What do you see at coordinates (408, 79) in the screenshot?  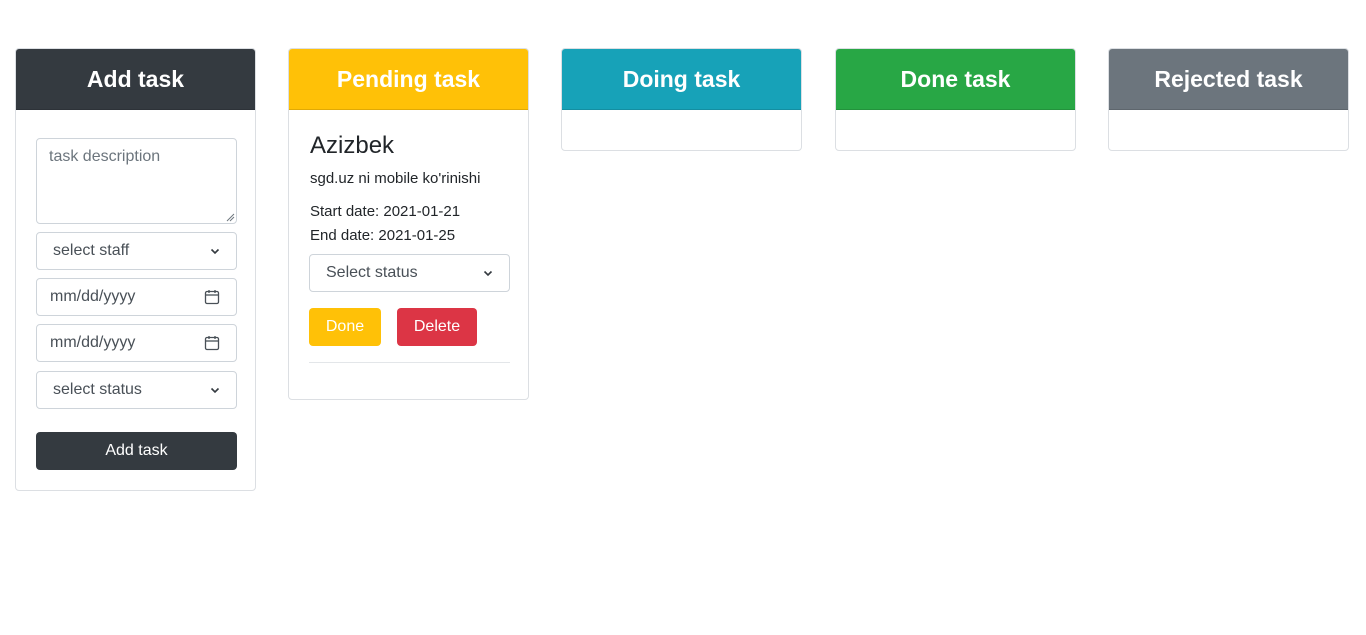 I see `pending-task-header: Pending task` at bounding box center [408, 79].